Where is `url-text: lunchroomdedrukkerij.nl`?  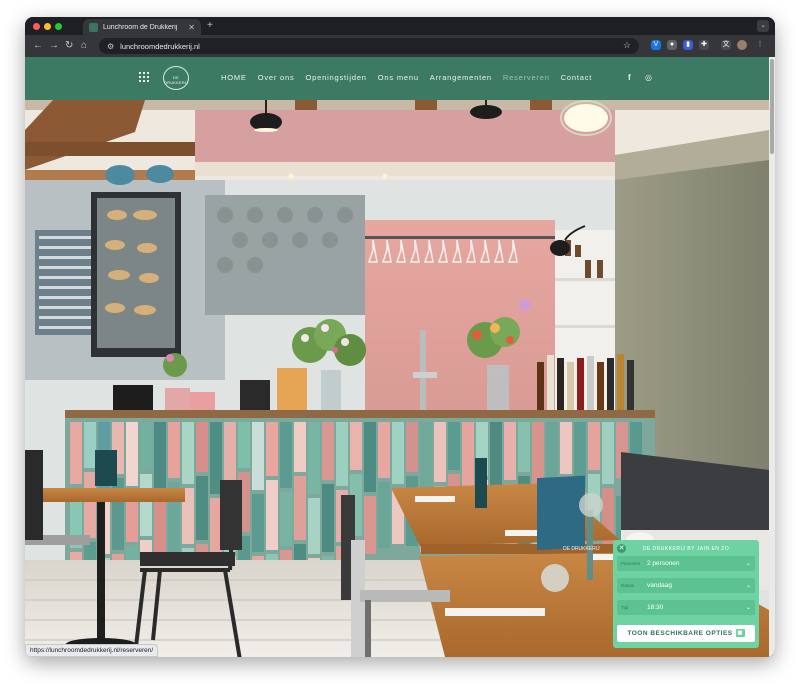
url-text: lunchroomdedrukkerij.nl is located at coordinates (160, 46).